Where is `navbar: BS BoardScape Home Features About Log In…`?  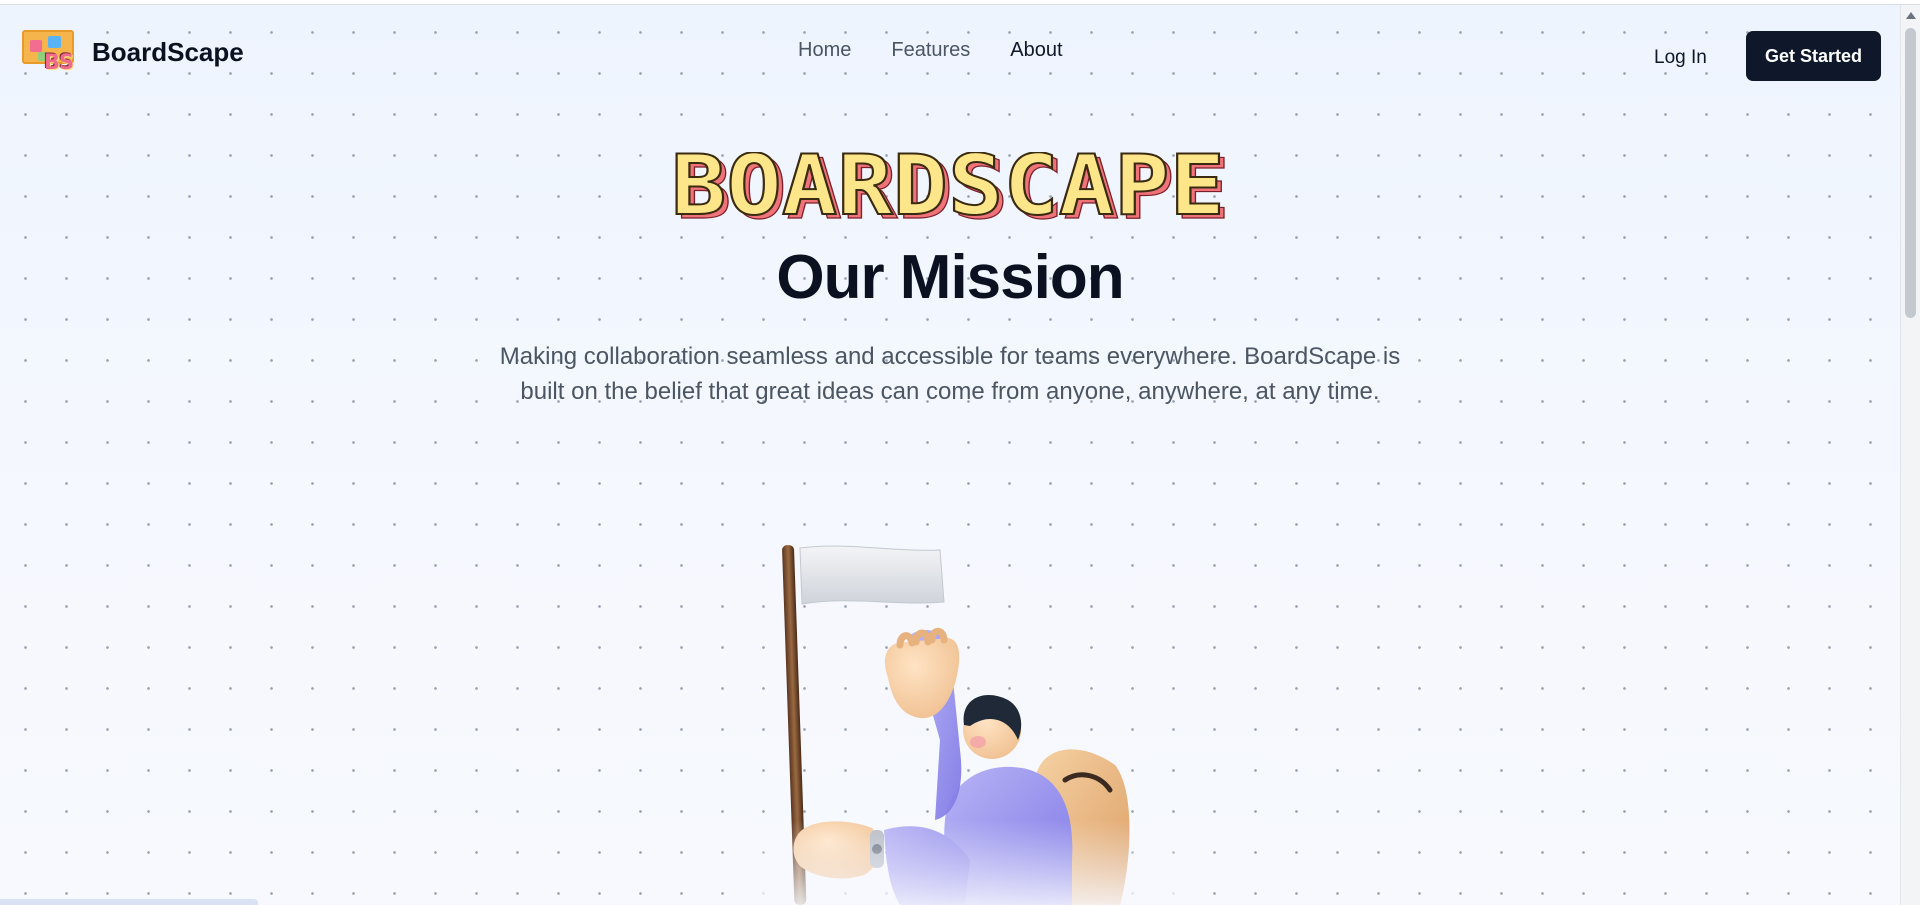 navbar: BS BoardScape Home Features About Log In… is located at coordinates (950, 51).